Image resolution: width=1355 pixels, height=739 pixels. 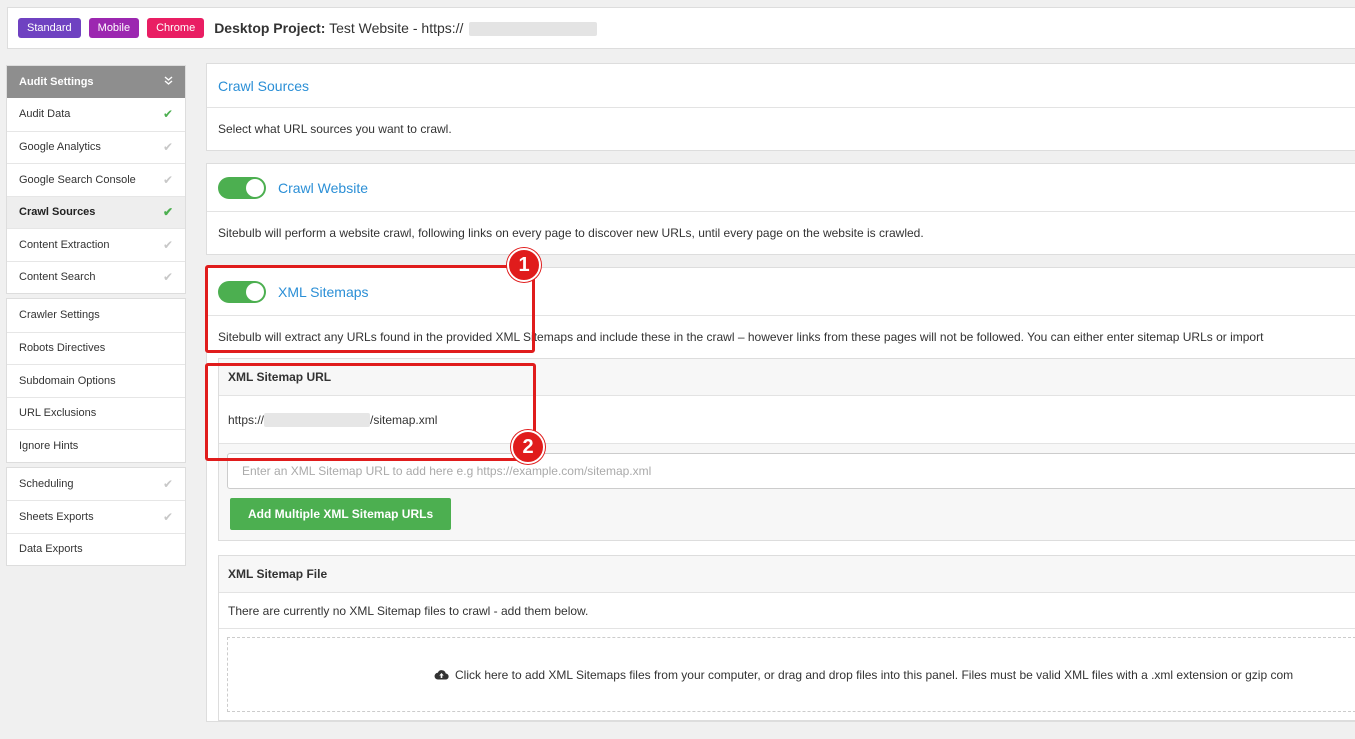 What do you see at coordinates (781, 188) in the screenshot?
I see `crawl-website-header: Crawl Website` at bounding box center [781, 188].